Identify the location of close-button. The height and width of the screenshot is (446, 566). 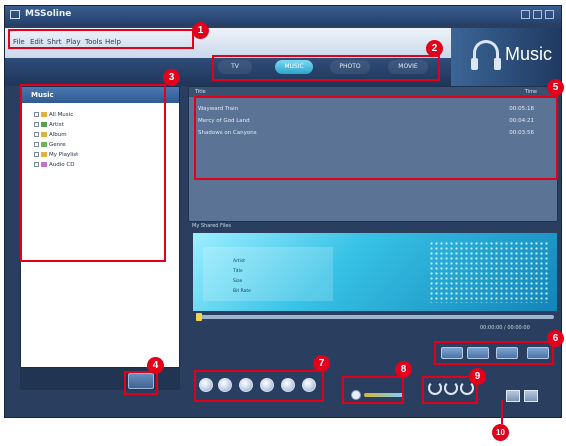
(549, 14).